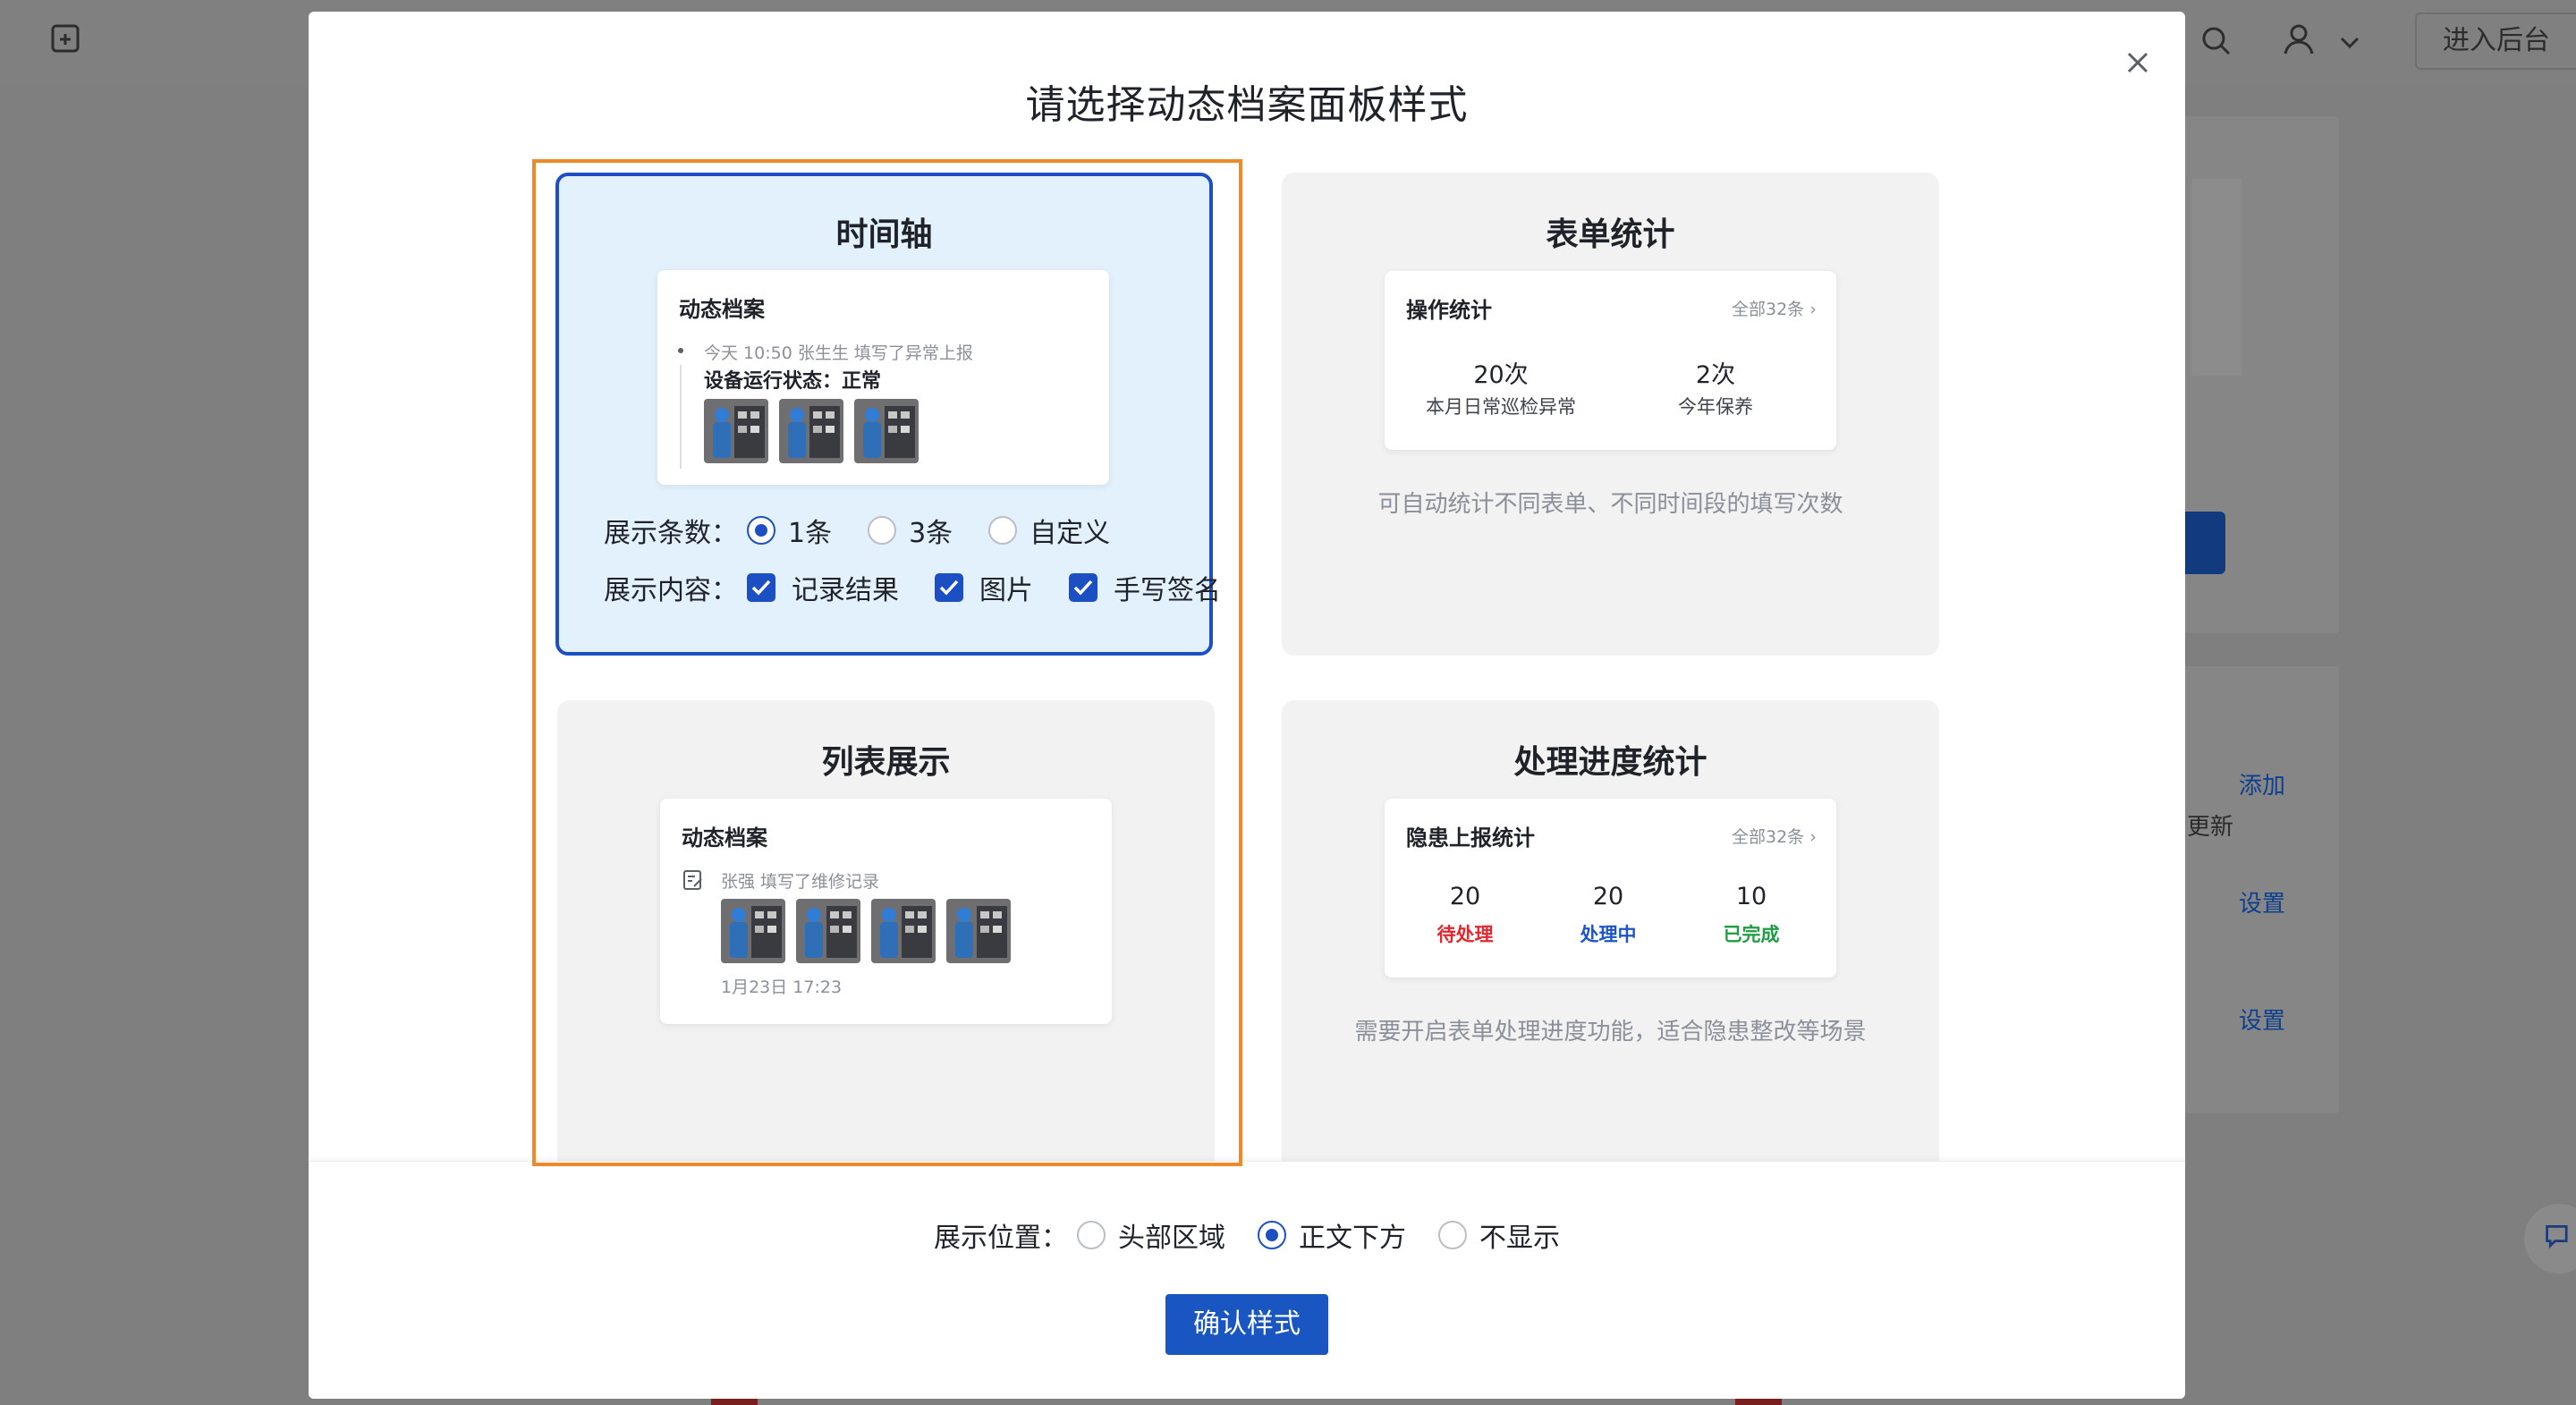 The height and width of the screenshot is (1405, 2576). Describe the element at coordinates (2210, 828) in the screenshot. I see `update-text: 更新` at that location.